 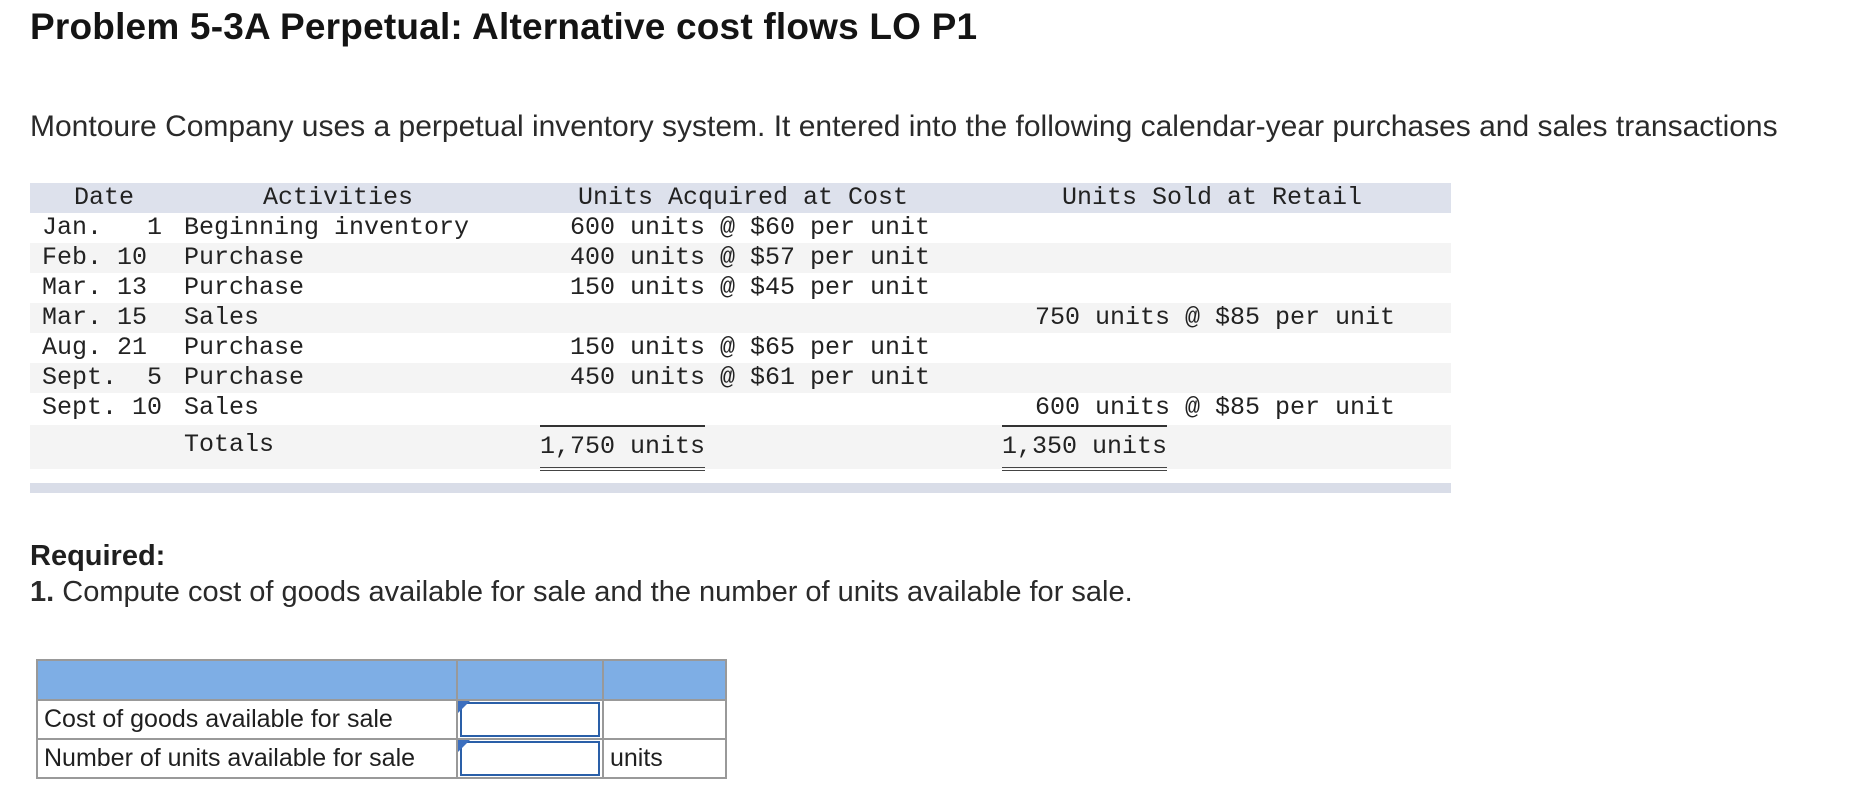 I want to click on header-activities: Activities, so click(x=338, y=197).